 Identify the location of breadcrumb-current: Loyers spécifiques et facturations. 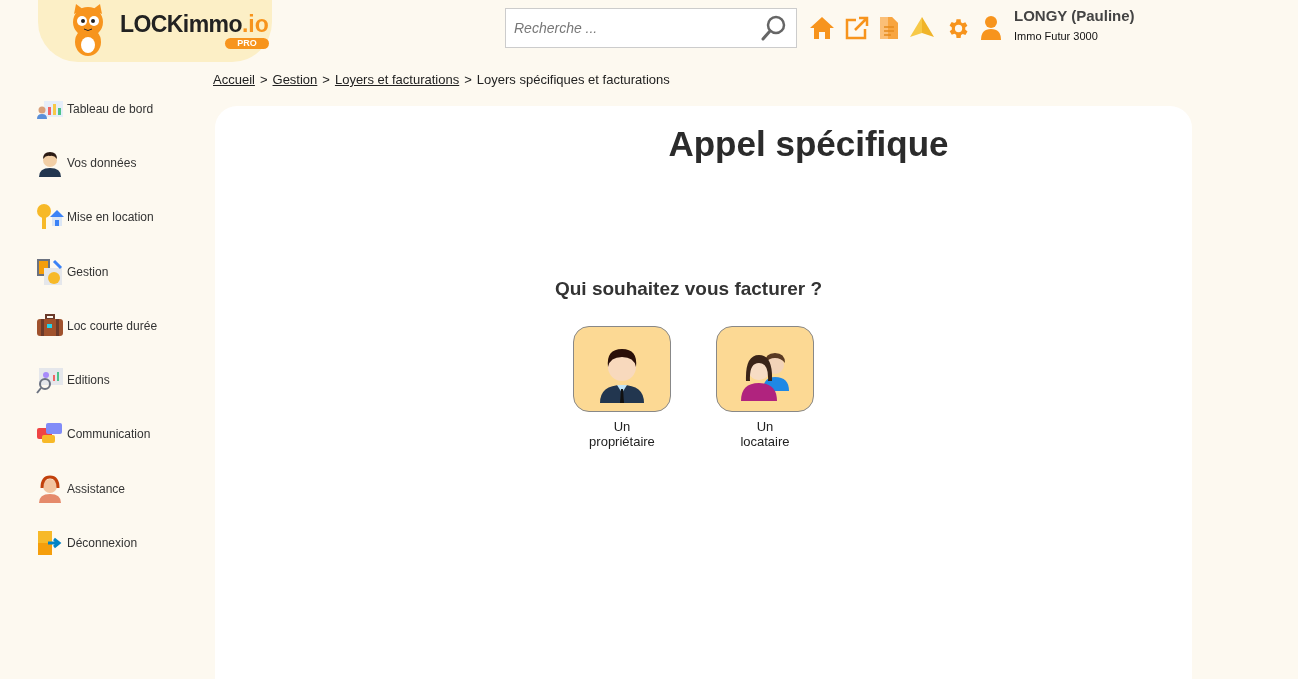
(573, 80).